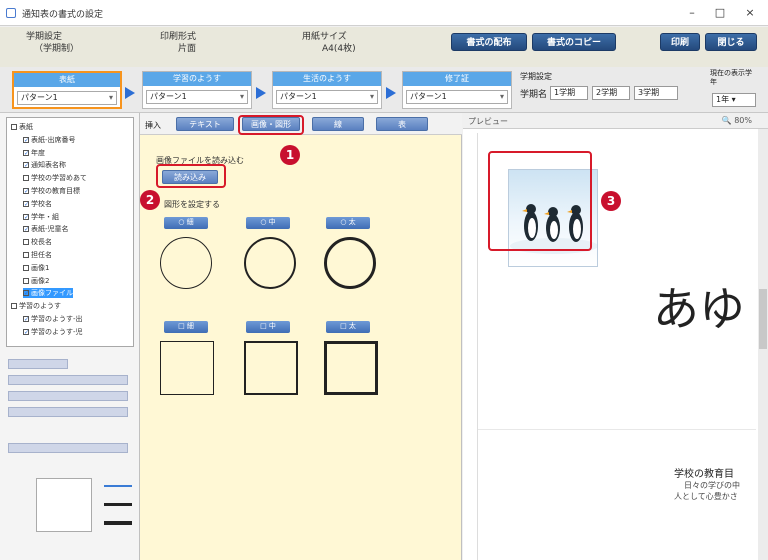 The width and height of the screenshot is (768, 560). I want to click on square-medium-shape, so click(271, 368).